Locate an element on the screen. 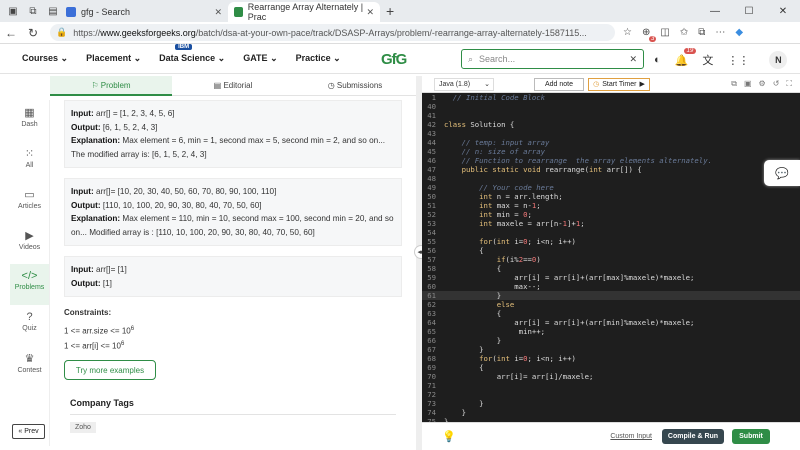 This screenshot has height=450, width=800. more-icon: ⋯ is located at coordinates (720, 32).